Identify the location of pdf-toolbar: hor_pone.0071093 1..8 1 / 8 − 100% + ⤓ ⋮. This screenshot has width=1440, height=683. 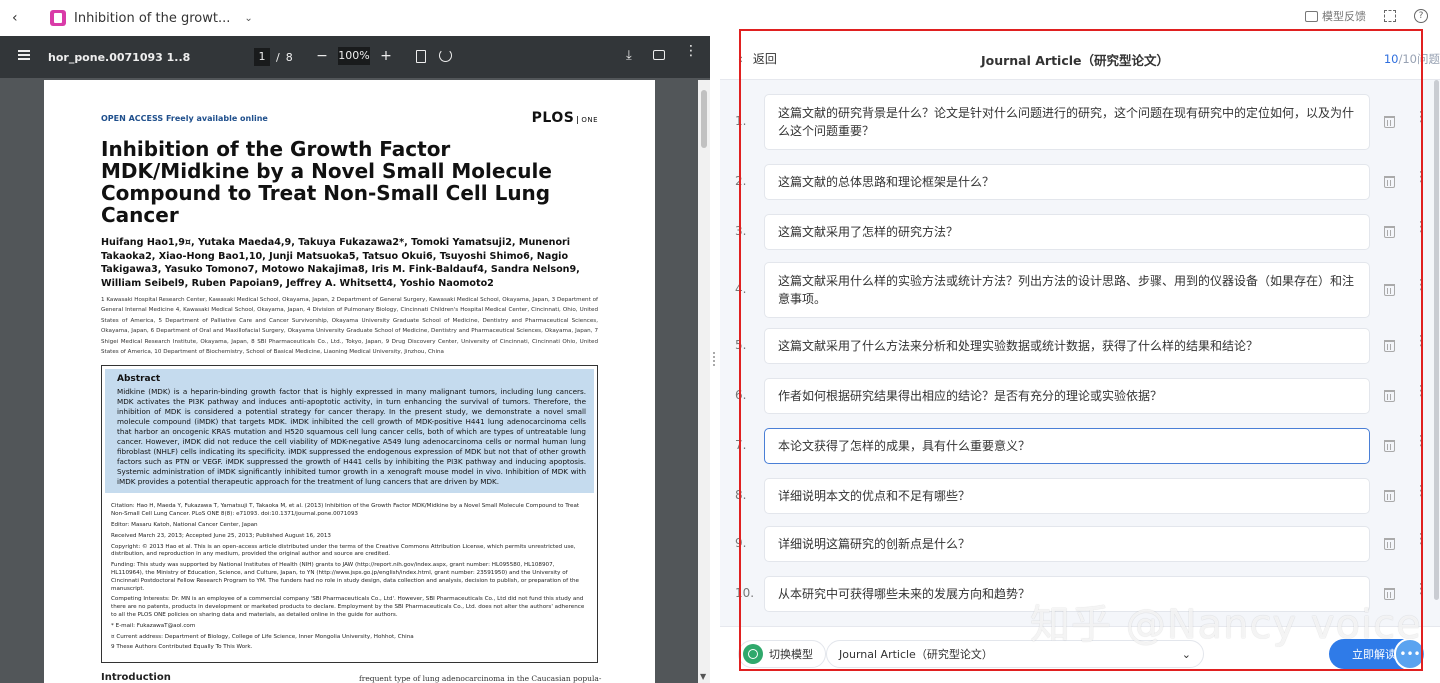
(355, 57).